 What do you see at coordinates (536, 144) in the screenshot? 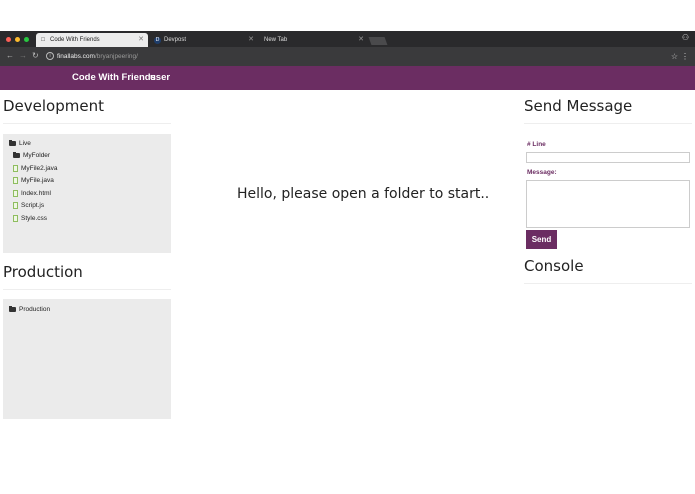
I see `line-label: # Line` at bounding box center [536, 144].